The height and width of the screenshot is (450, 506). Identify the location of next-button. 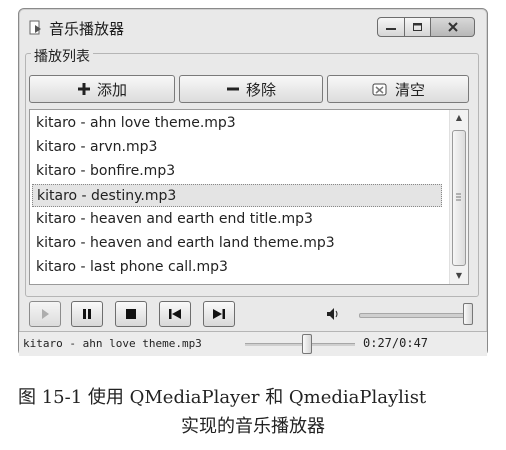
(219, 314).